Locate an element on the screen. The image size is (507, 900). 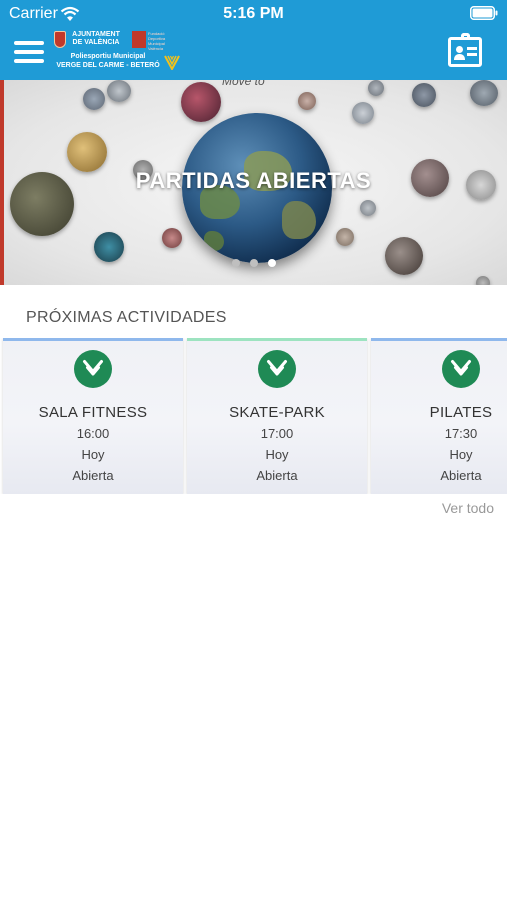
fundacio-text-4: València is located at coordinates (156, 48).